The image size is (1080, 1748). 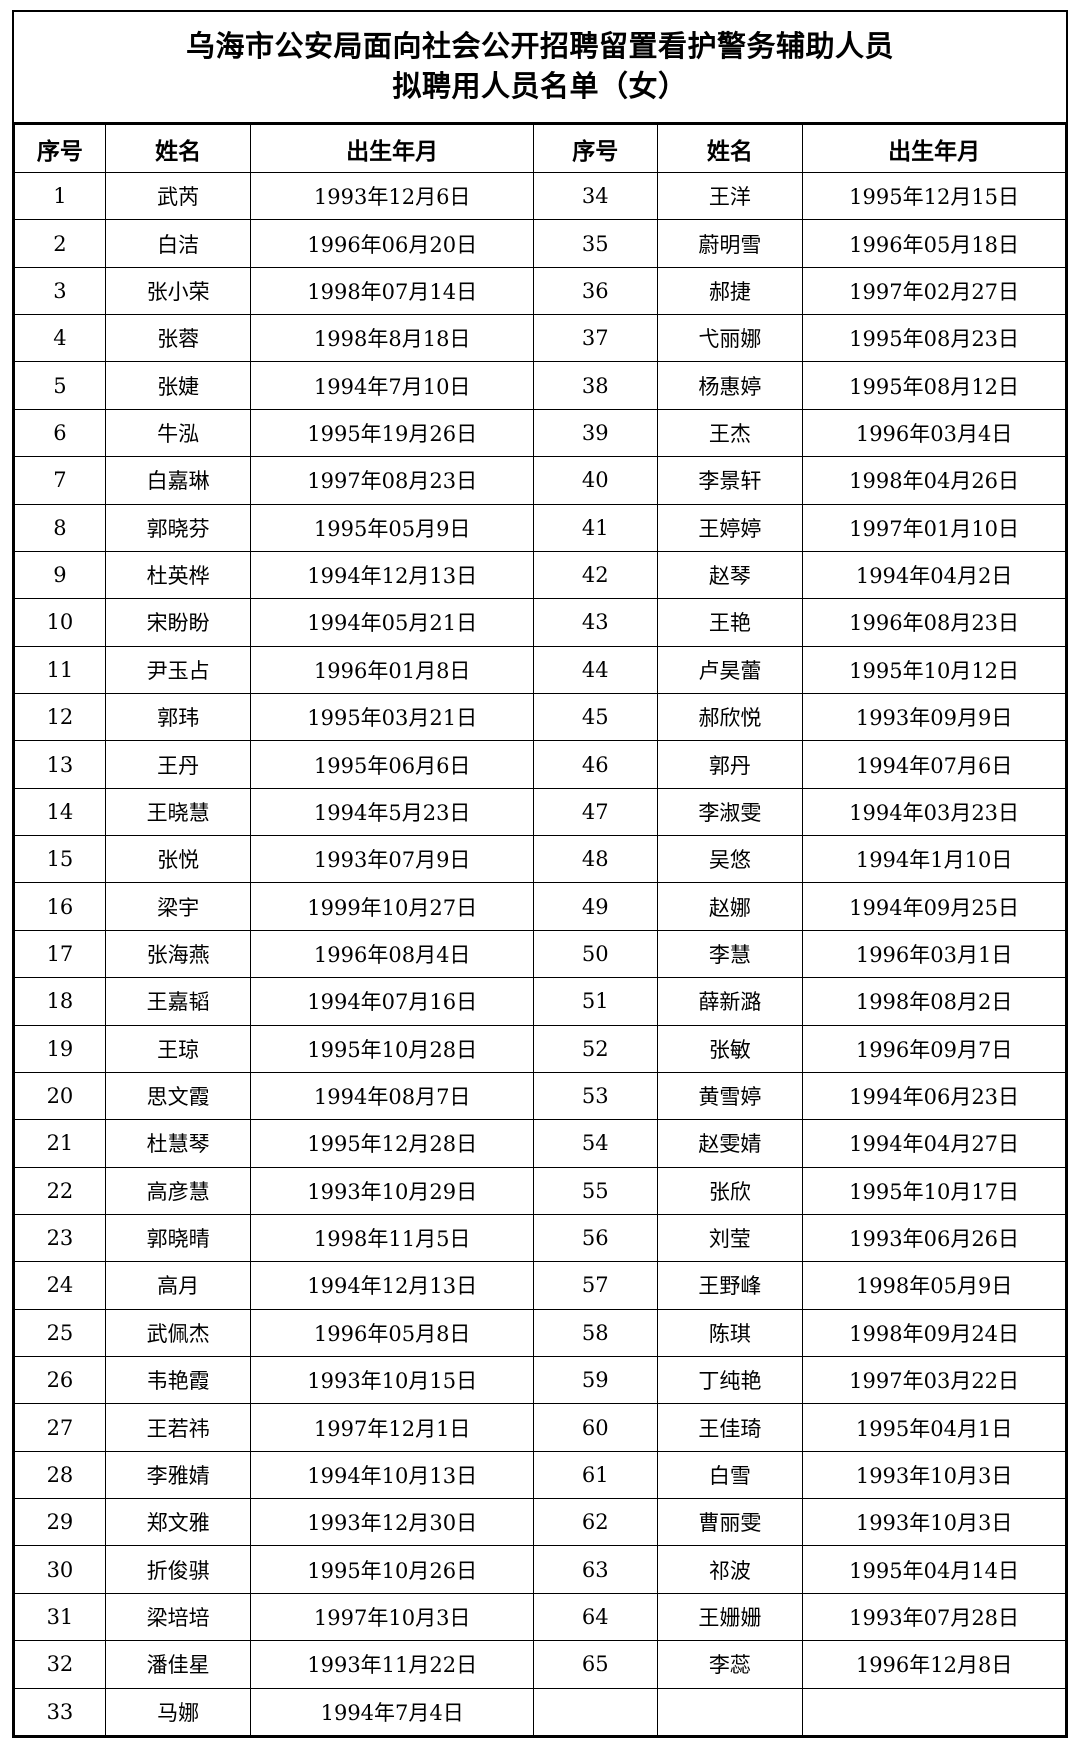 What do you see at coordinates (392, 1712) in the screenshot?
I see `cell-birthdate-left: 1994年7月4日` at bounding box center [392, 1712].